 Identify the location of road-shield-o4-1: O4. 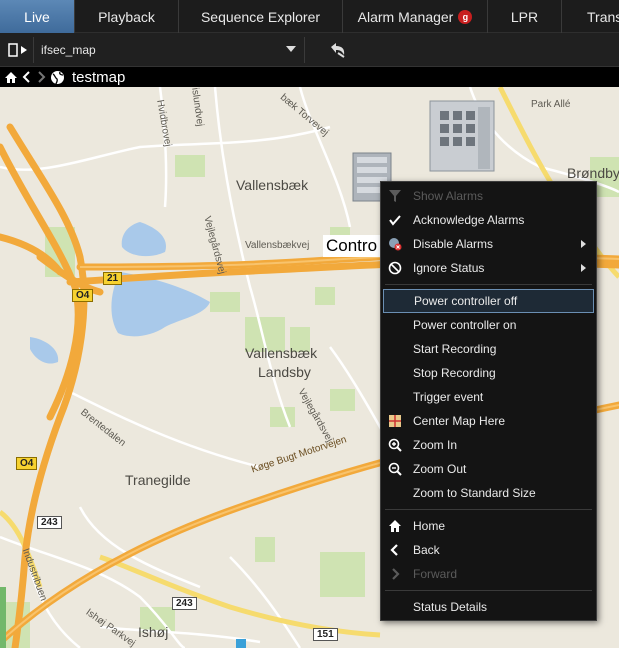
(83, 295).